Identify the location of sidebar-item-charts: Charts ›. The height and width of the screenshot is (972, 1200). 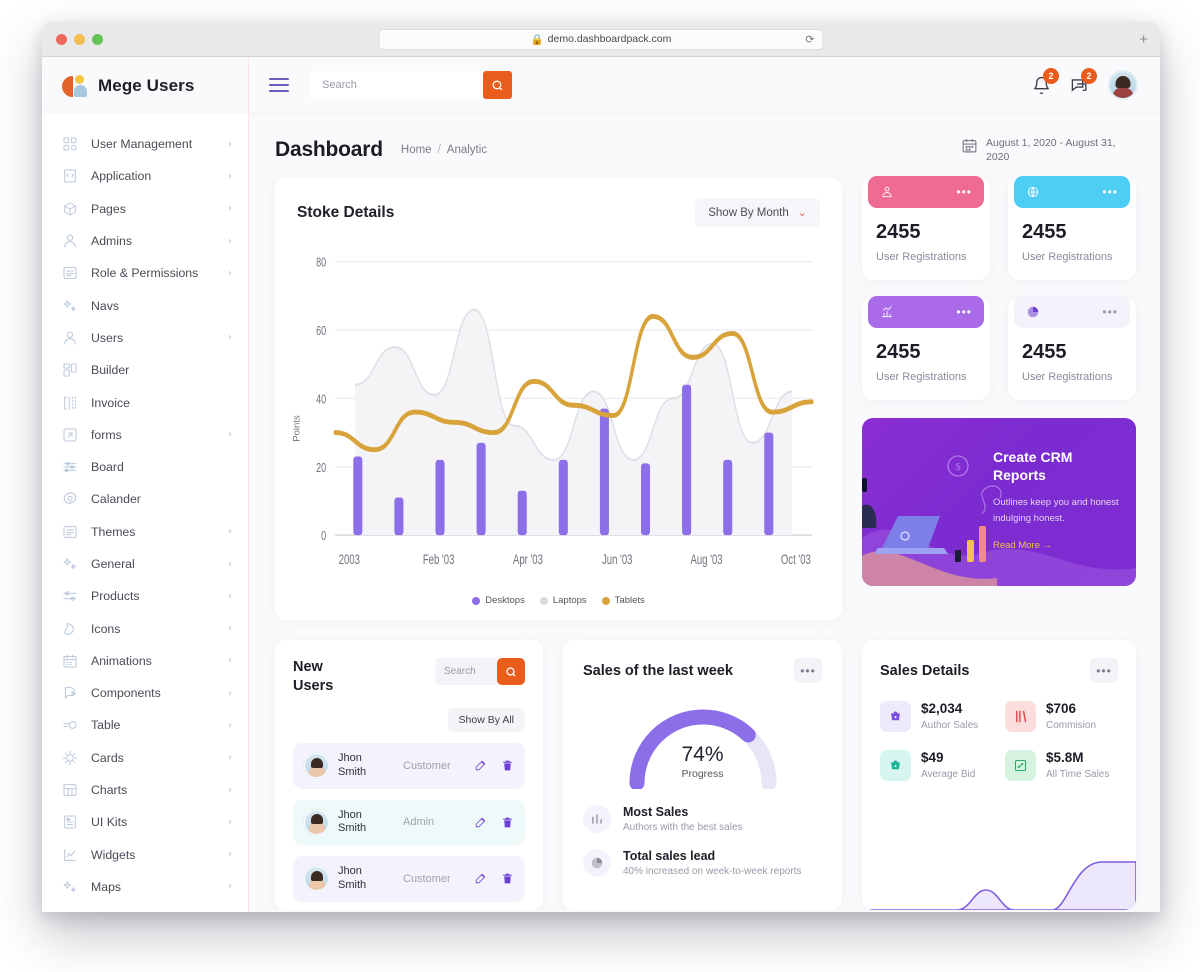
(145, 790).